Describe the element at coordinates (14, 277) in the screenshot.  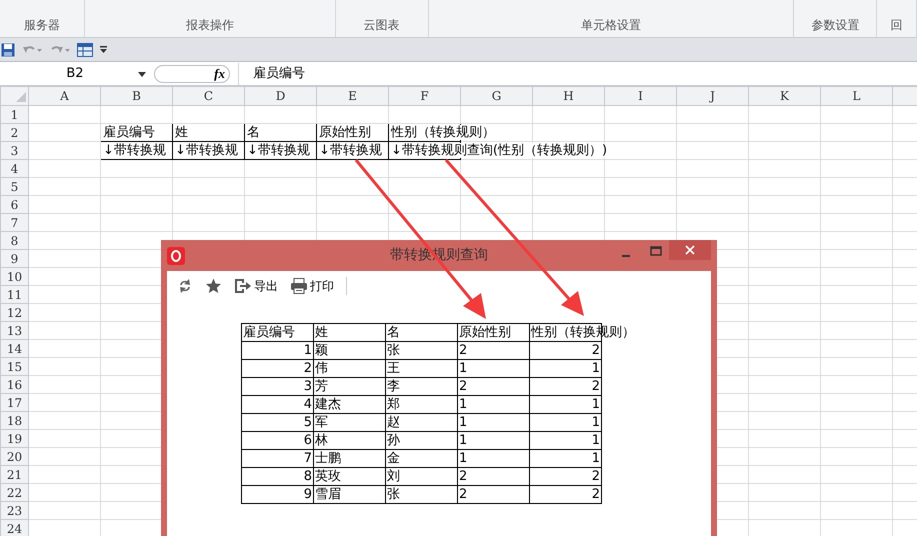
I see `row-header: 10` at that location.